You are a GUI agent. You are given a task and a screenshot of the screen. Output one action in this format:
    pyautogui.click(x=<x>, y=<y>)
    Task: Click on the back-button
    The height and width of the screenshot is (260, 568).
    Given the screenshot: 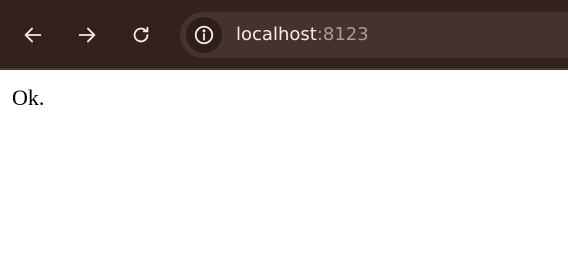 What is the action you would take?
    pyautogui.click(x=33, y=35)
    